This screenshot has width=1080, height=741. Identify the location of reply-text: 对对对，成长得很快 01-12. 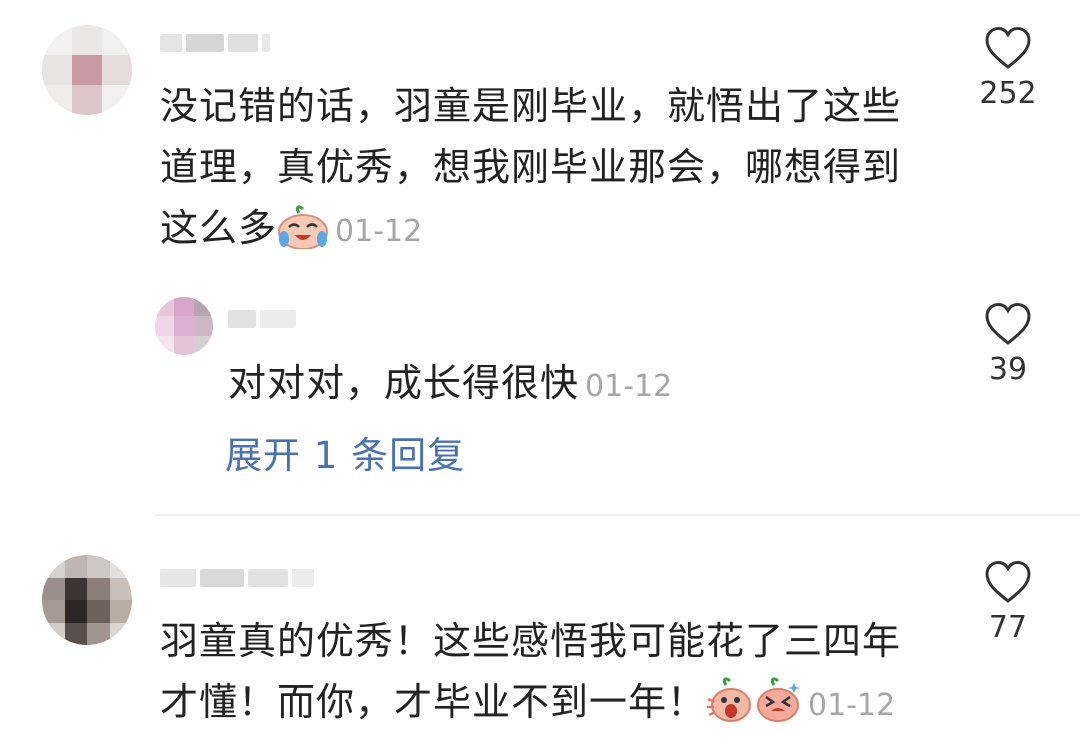
(578, 385).